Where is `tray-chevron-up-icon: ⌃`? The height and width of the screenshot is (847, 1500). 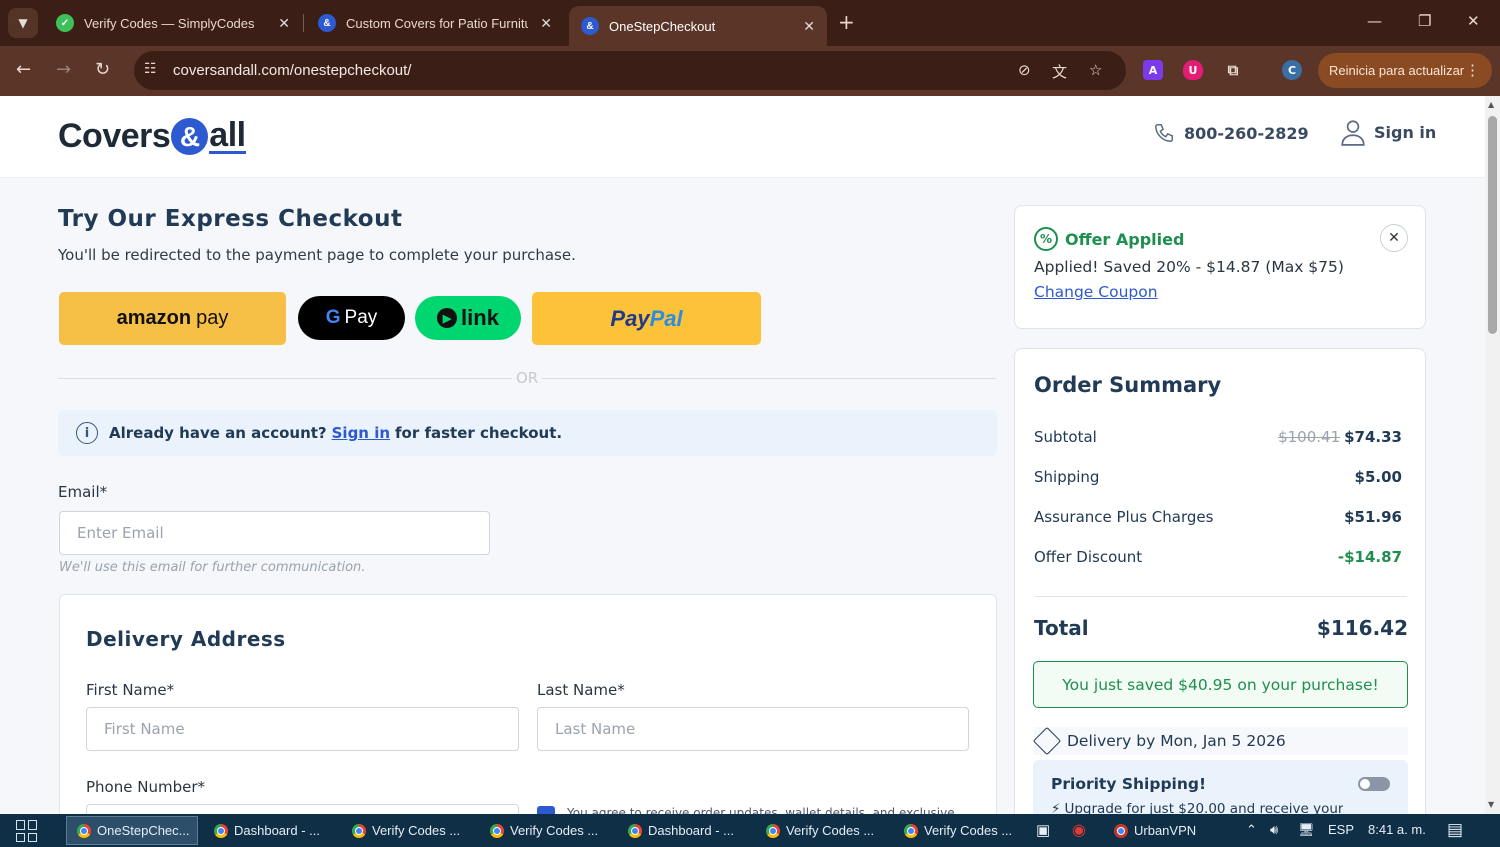 tray-chevron-up-icon: ⌃ is located at coordinates (1251, 830).